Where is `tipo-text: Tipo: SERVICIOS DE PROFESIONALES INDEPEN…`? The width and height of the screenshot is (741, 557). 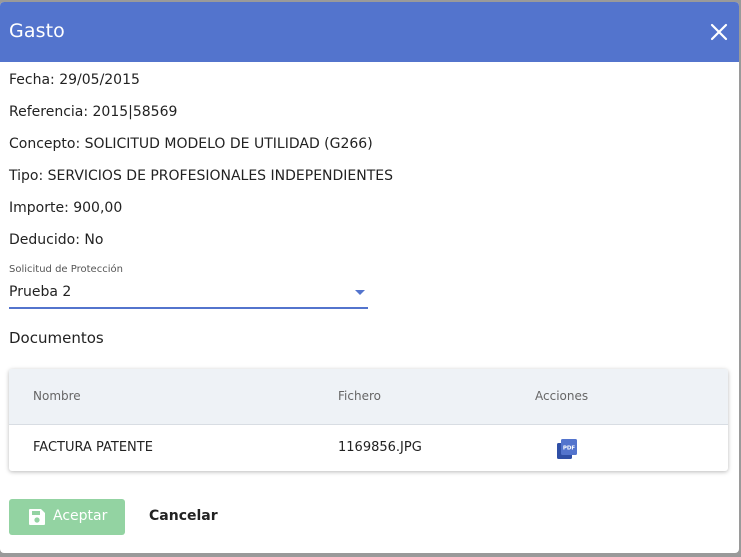
tipo-text: Tipo: SERVICIOS DE PROFESIONALES INDEPEN… is located at coordinates (201, 176).